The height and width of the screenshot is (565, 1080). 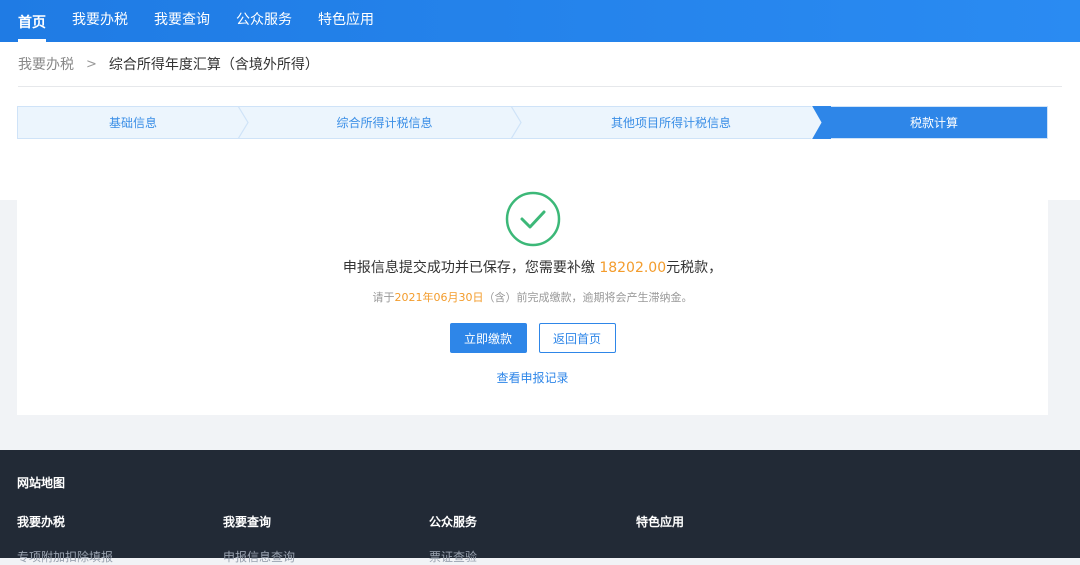 I want to click on message-suffix: 元税款，, so click(x=694, y=268).